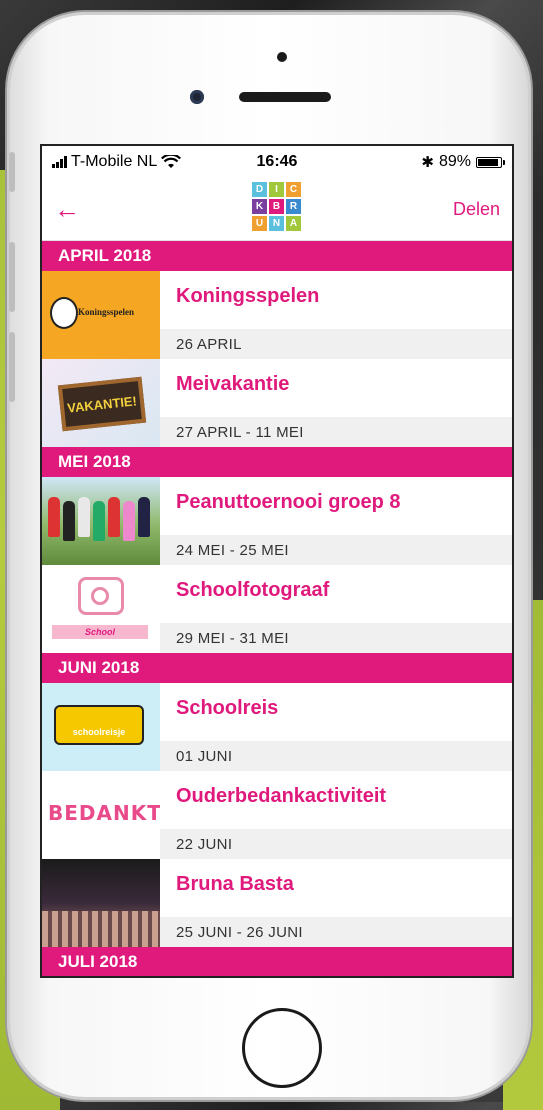  Describe the element at coordinates (336, 903) in the screenshot. I see `event-info: Bruna Basta 25 JUNI - 26 JUNI` at that location.